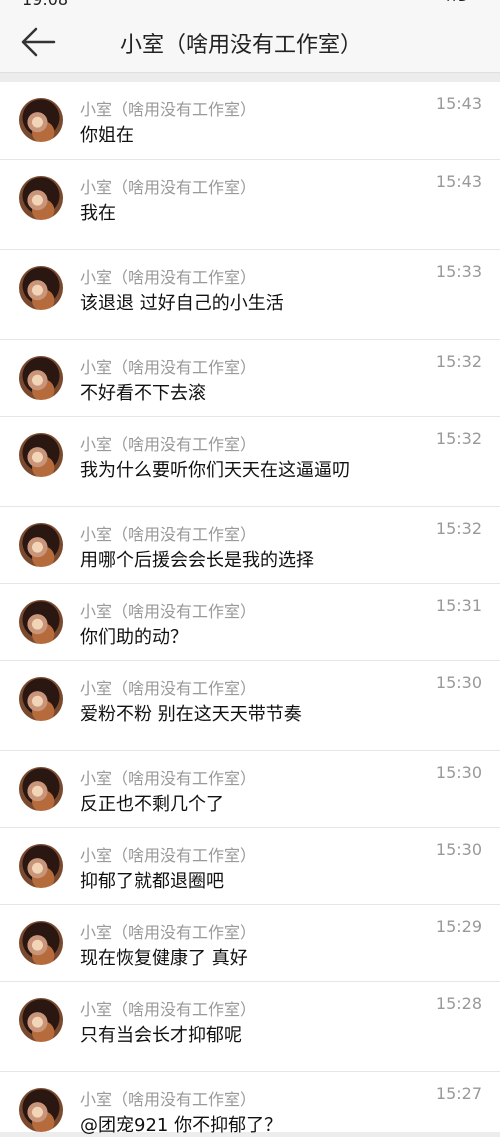  Describe the element at coordinates (161, 1035) in the screenshot. I see `message-text: 只有当会长才抑郁呢` at that location.